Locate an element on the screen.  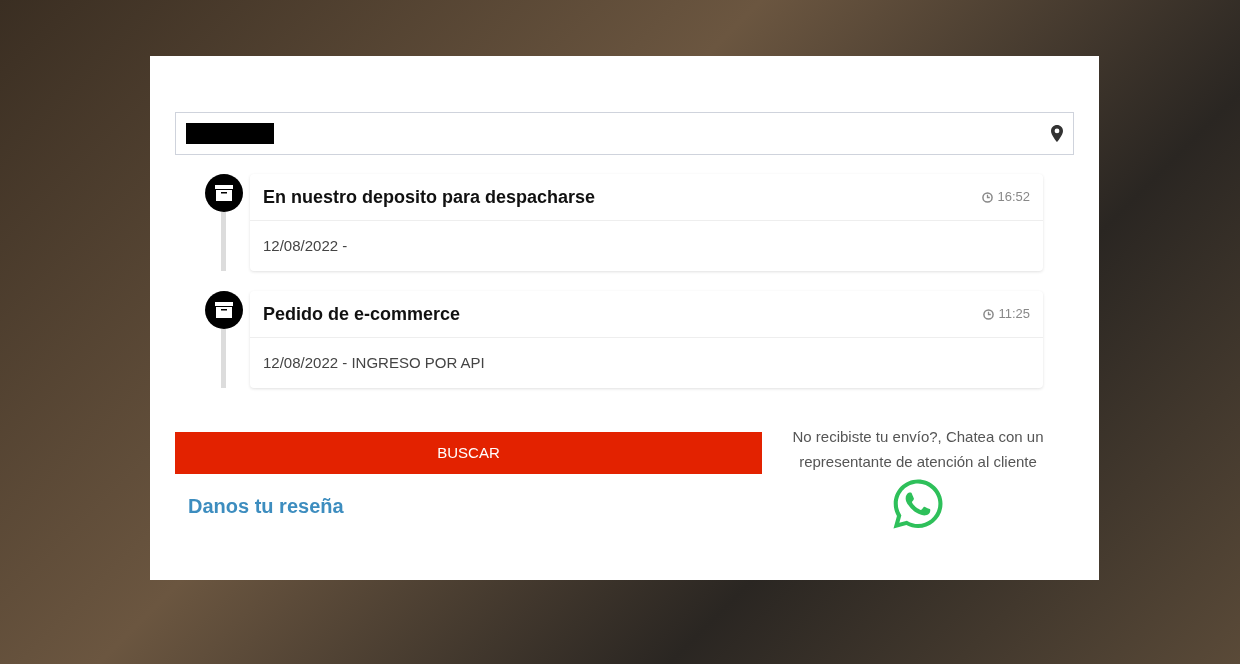
event-title: En nuestro deposito para despacharse is located at coordinates (429, 197).